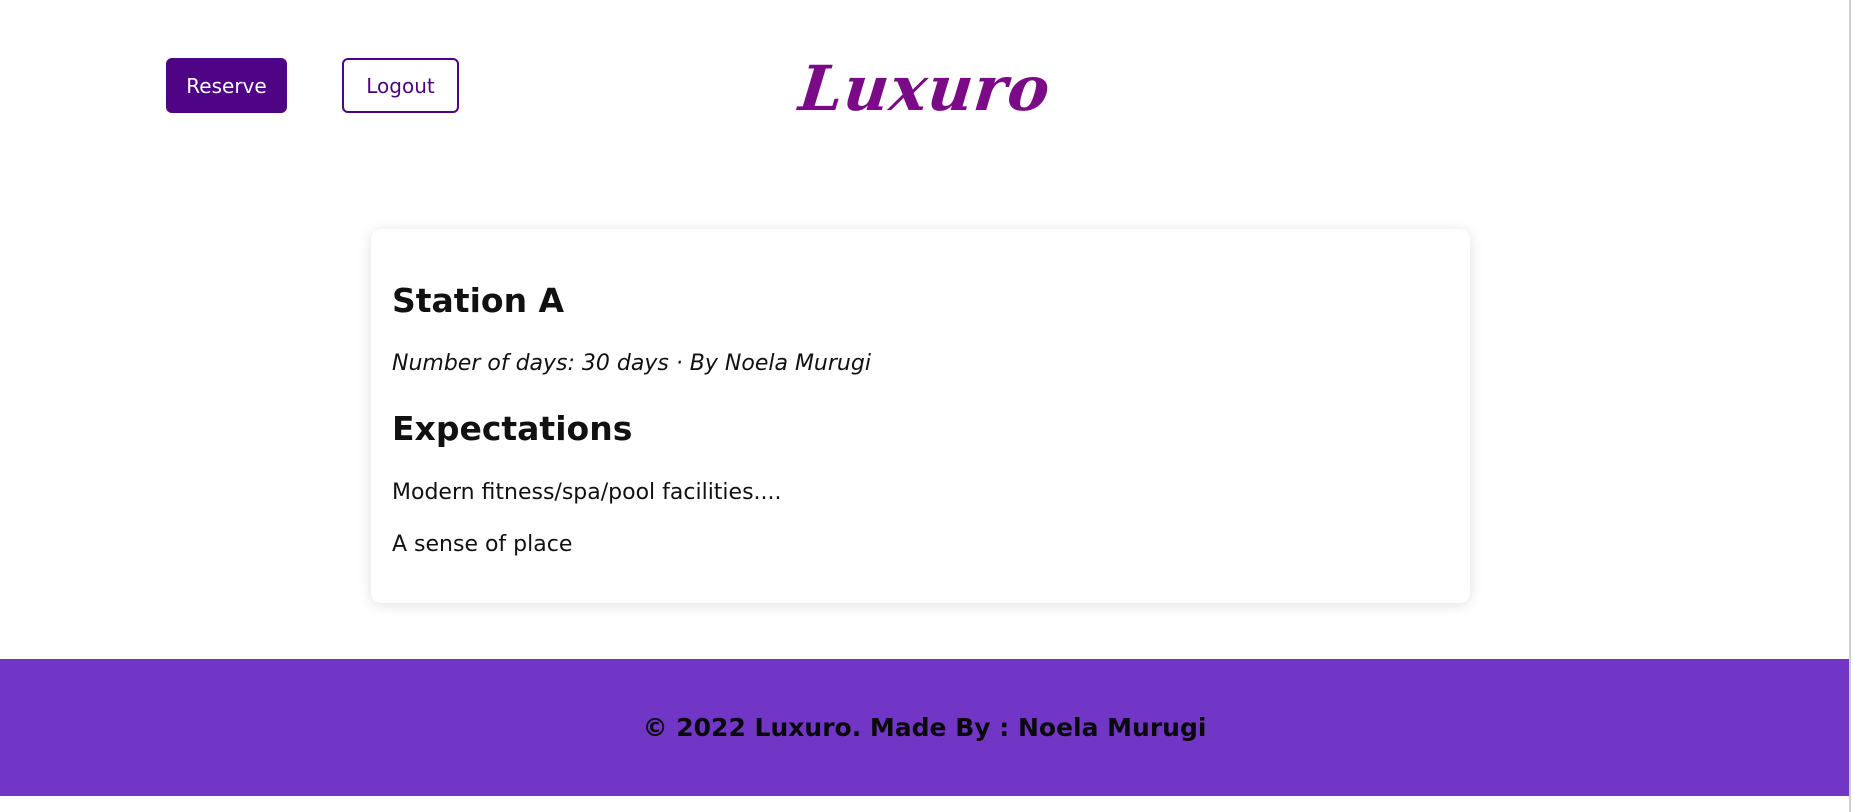 The width and height of the screenshot is (1853, 812). Describe the element at coordinates (925, 88) in the screenshot. I see `brand-logo: Luxuro` at that location.